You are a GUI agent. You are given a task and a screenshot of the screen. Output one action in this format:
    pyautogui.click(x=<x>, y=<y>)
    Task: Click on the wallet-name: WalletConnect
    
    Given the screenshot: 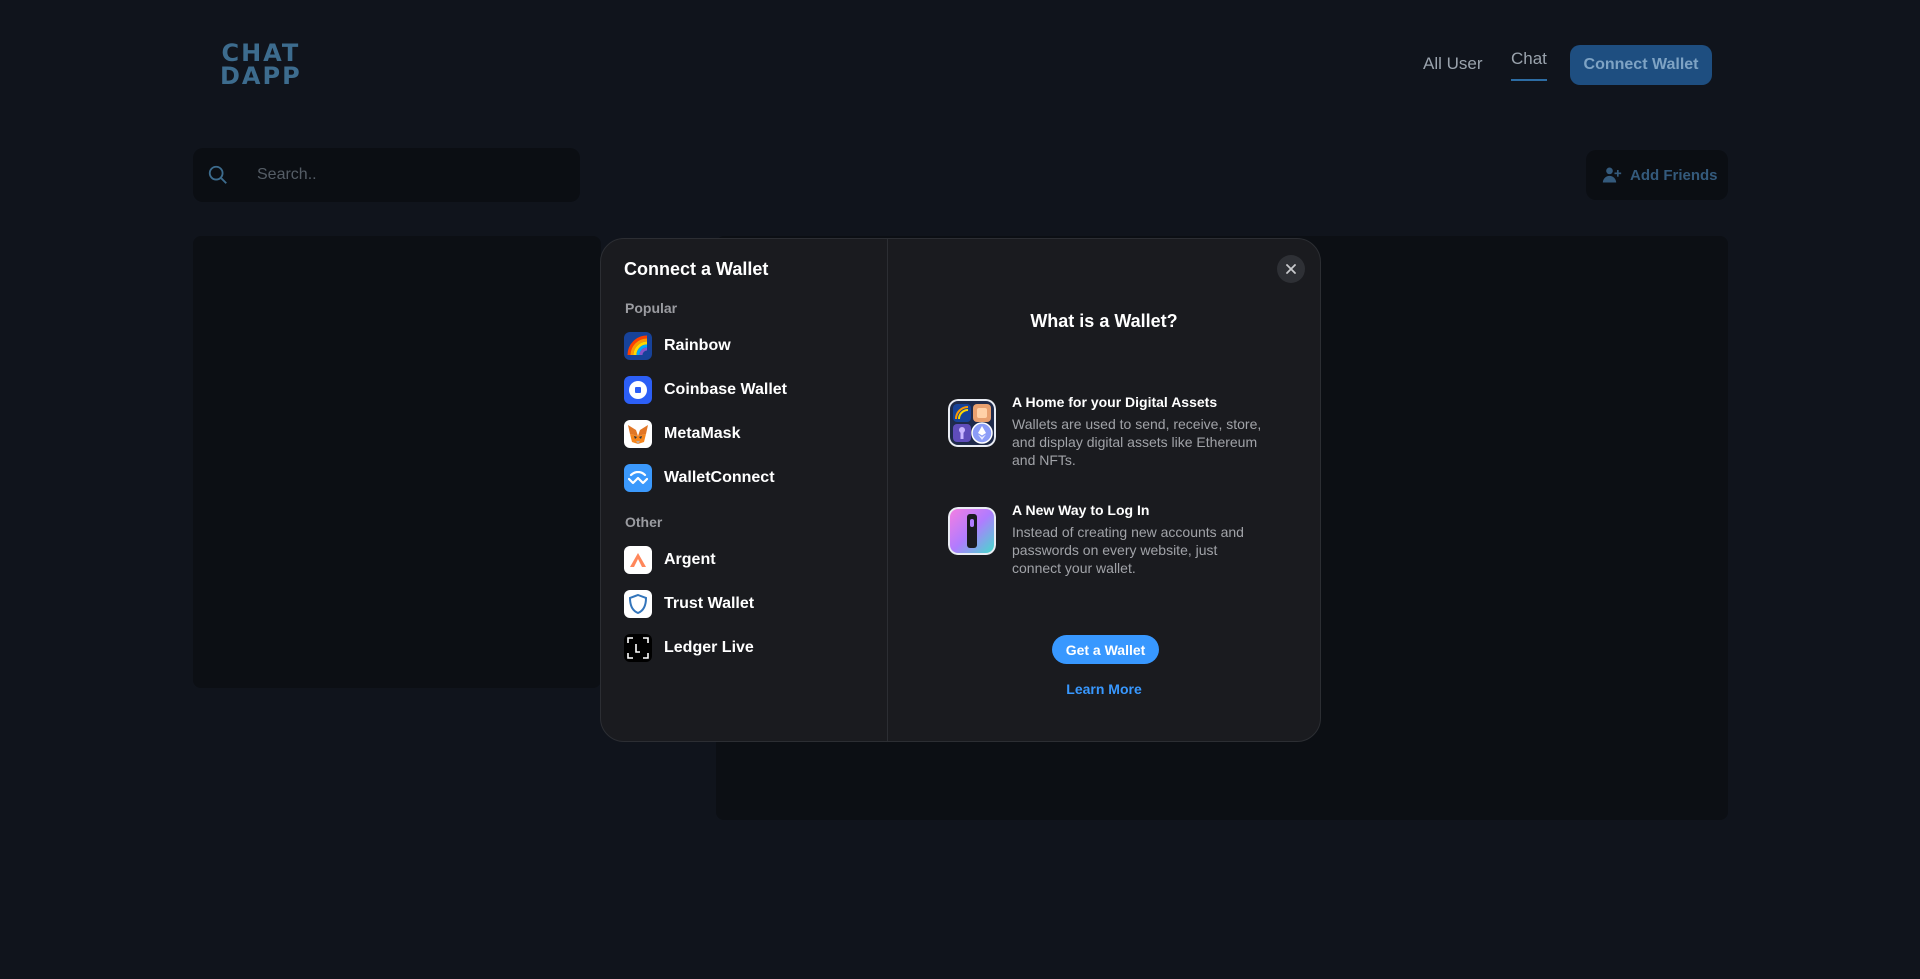 What is the action you would take?
    pyautogui.click(x=719, y=477)
    